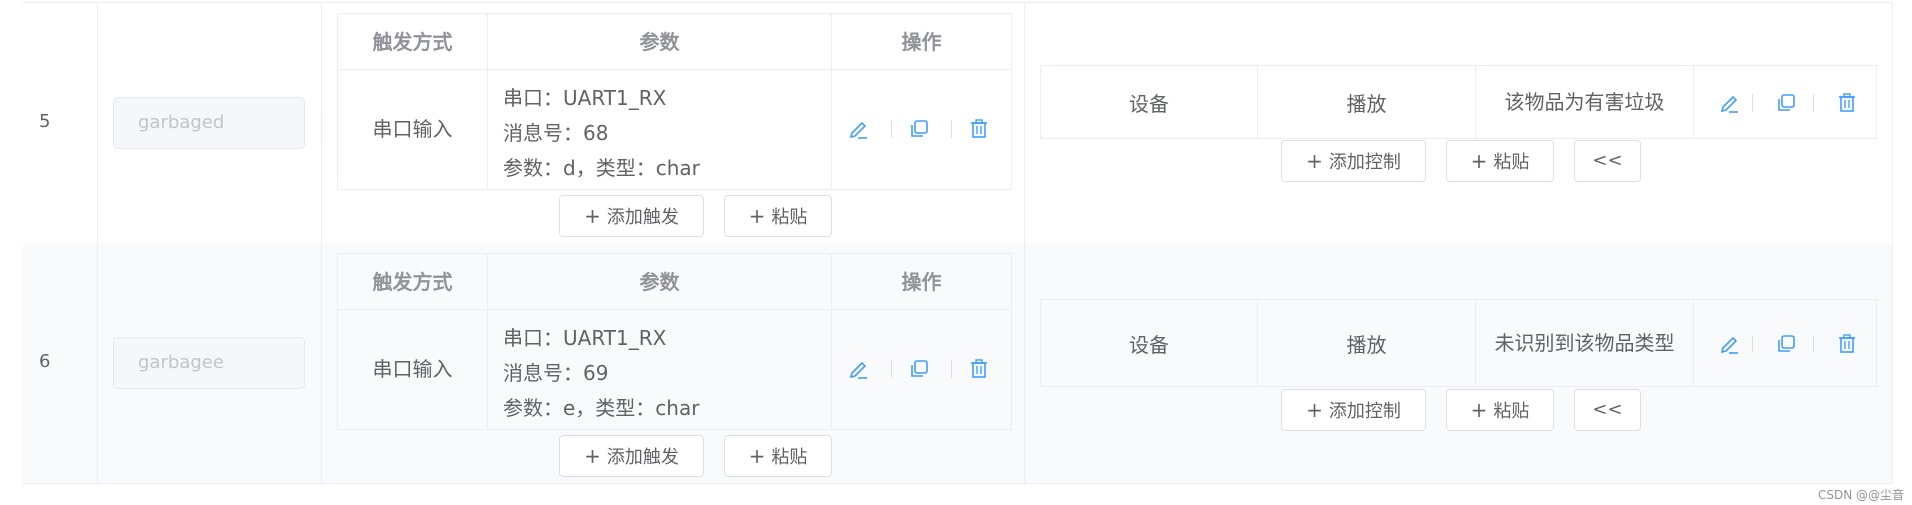 The height and width of the screenshot is (505, 1912). Describe the element at coordinates (60, 363) in the screenshot. I see `index-cell: 6` at that location.